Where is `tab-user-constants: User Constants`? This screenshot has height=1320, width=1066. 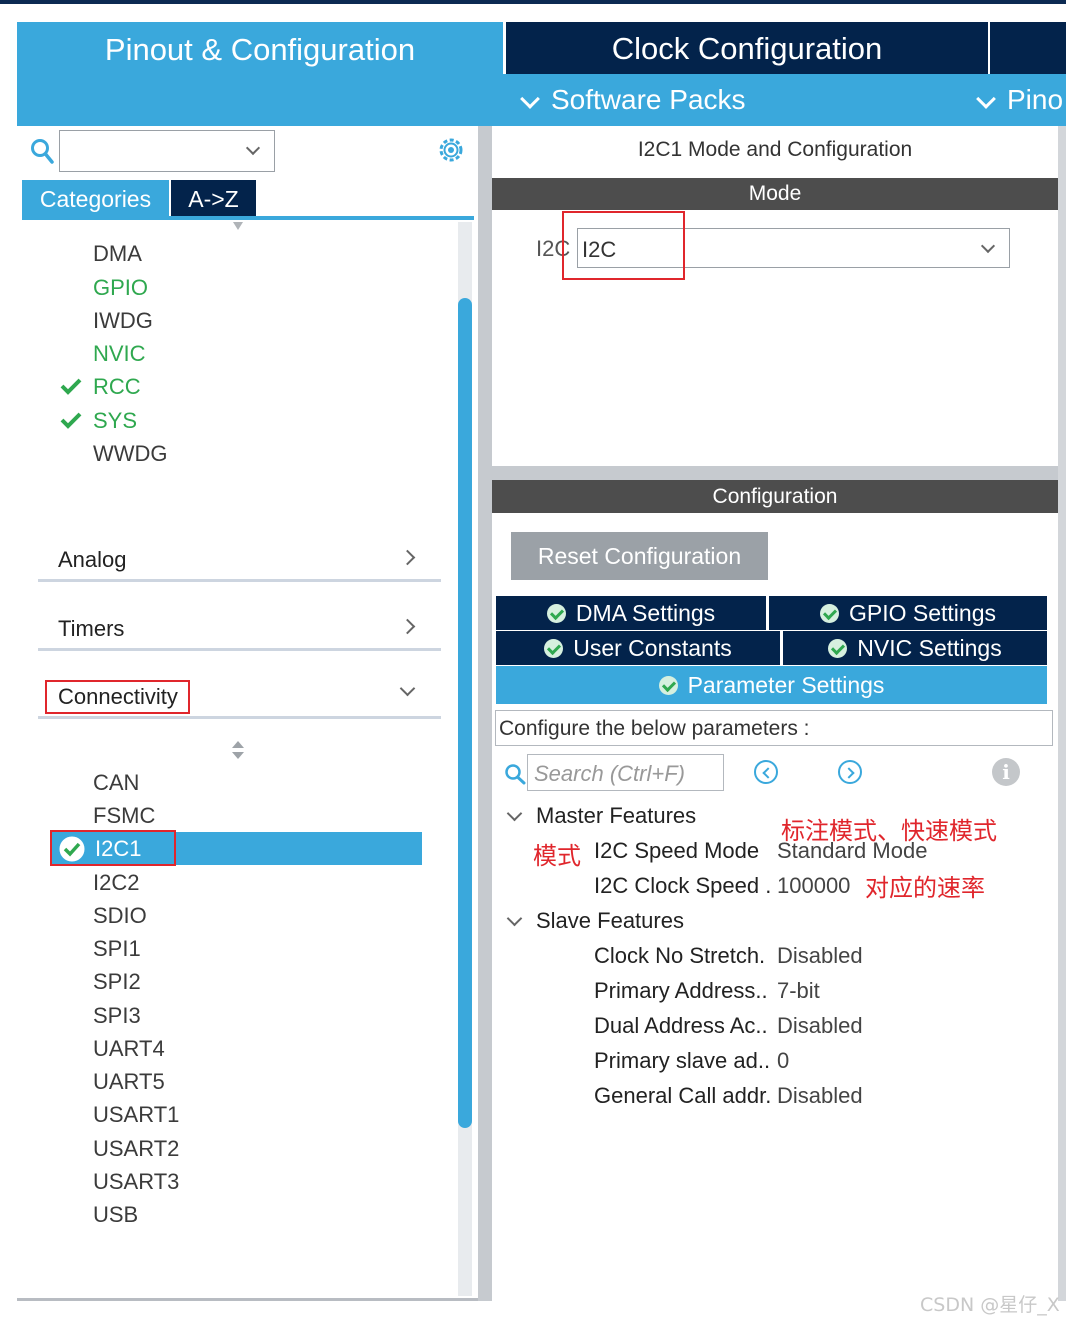
tab-user-constants: User Constants is located at coordinates (638, 648).